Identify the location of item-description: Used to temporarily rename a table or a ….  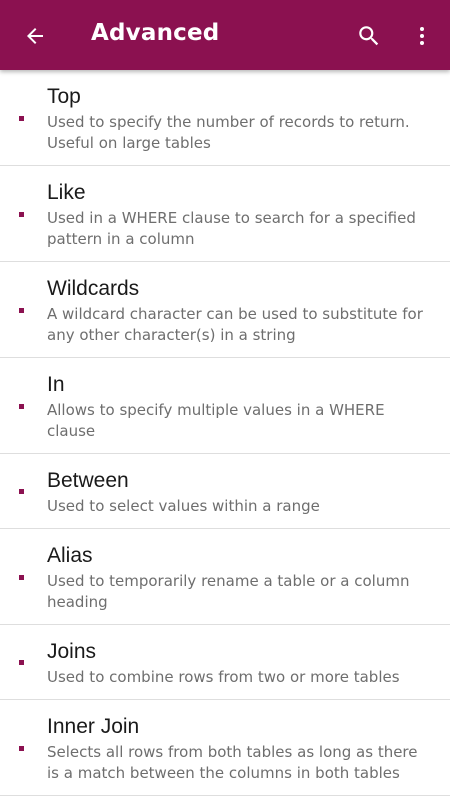
(228, 591).